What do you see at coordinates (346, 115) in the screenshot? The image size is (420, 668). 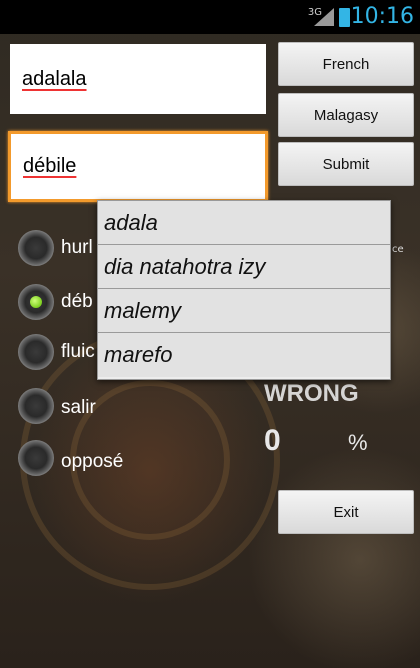 I see `malagasy-button: Malagasy` at bounding box center [346, 115].